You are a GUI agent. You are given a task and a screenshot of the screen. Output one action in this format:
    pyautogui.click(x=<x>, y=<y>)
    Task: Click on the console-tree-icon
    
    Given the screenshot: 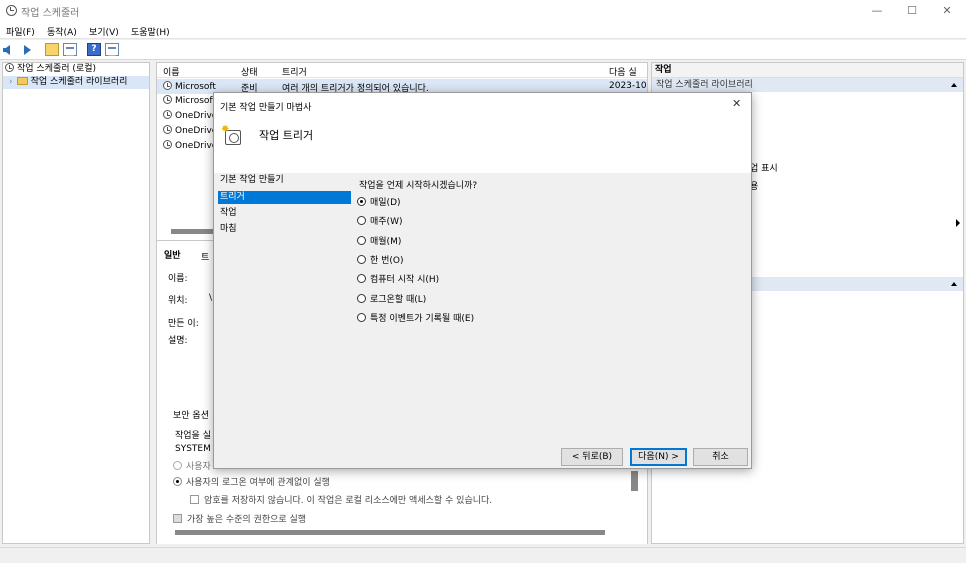 What is the action you would take?
    pyautogui.click(x=70, y=49)
    